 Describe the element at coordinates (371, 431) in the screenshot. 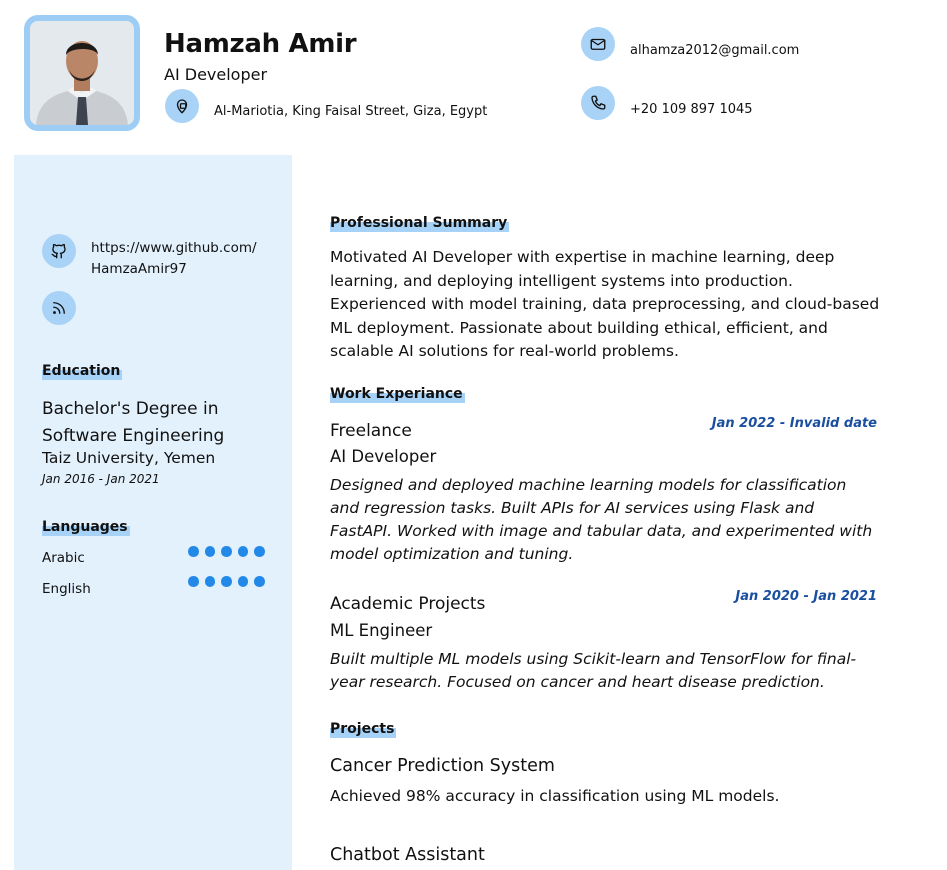

I see `job-company: Freelance` at that location.